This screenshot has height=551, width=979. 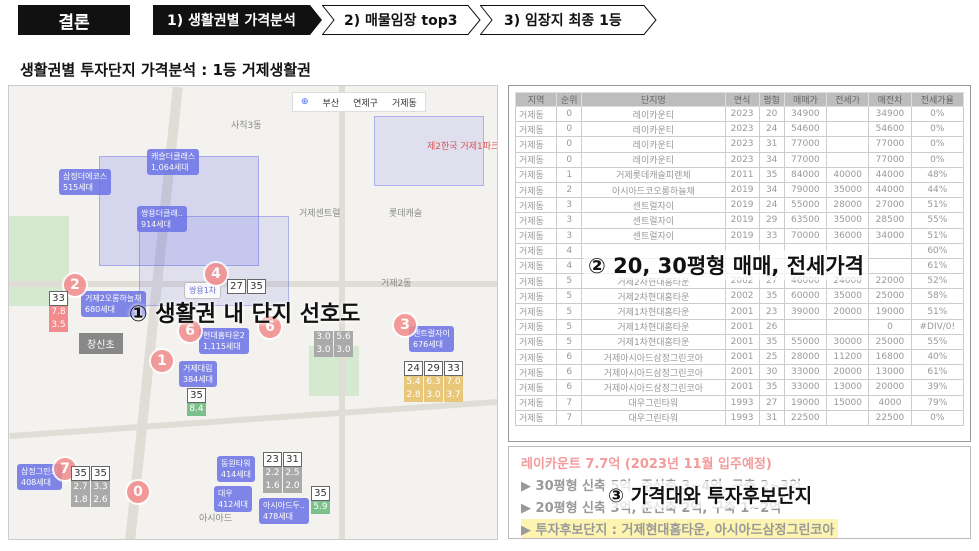 I want to click on map-region-1: 부산, so click(x=331, y=102).